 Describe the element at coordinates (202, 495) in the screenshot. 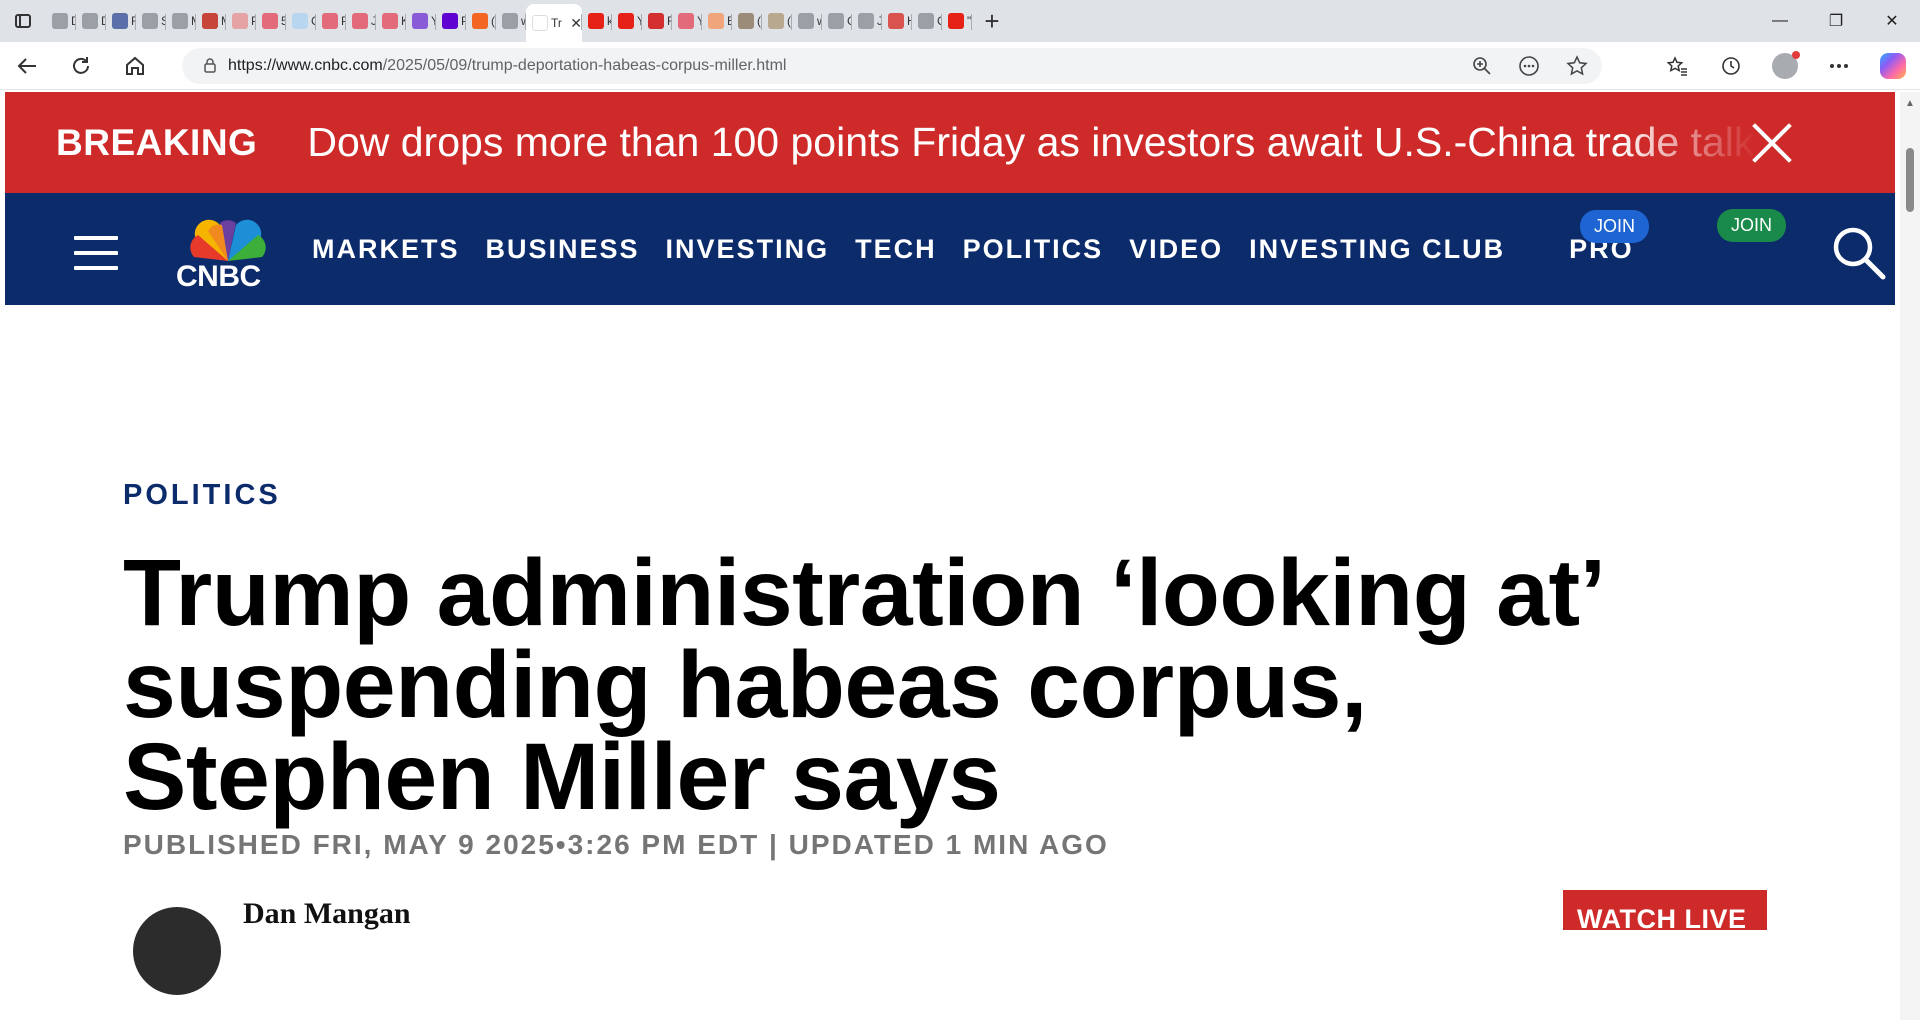

I see `section-label: POLITICS` at that location.